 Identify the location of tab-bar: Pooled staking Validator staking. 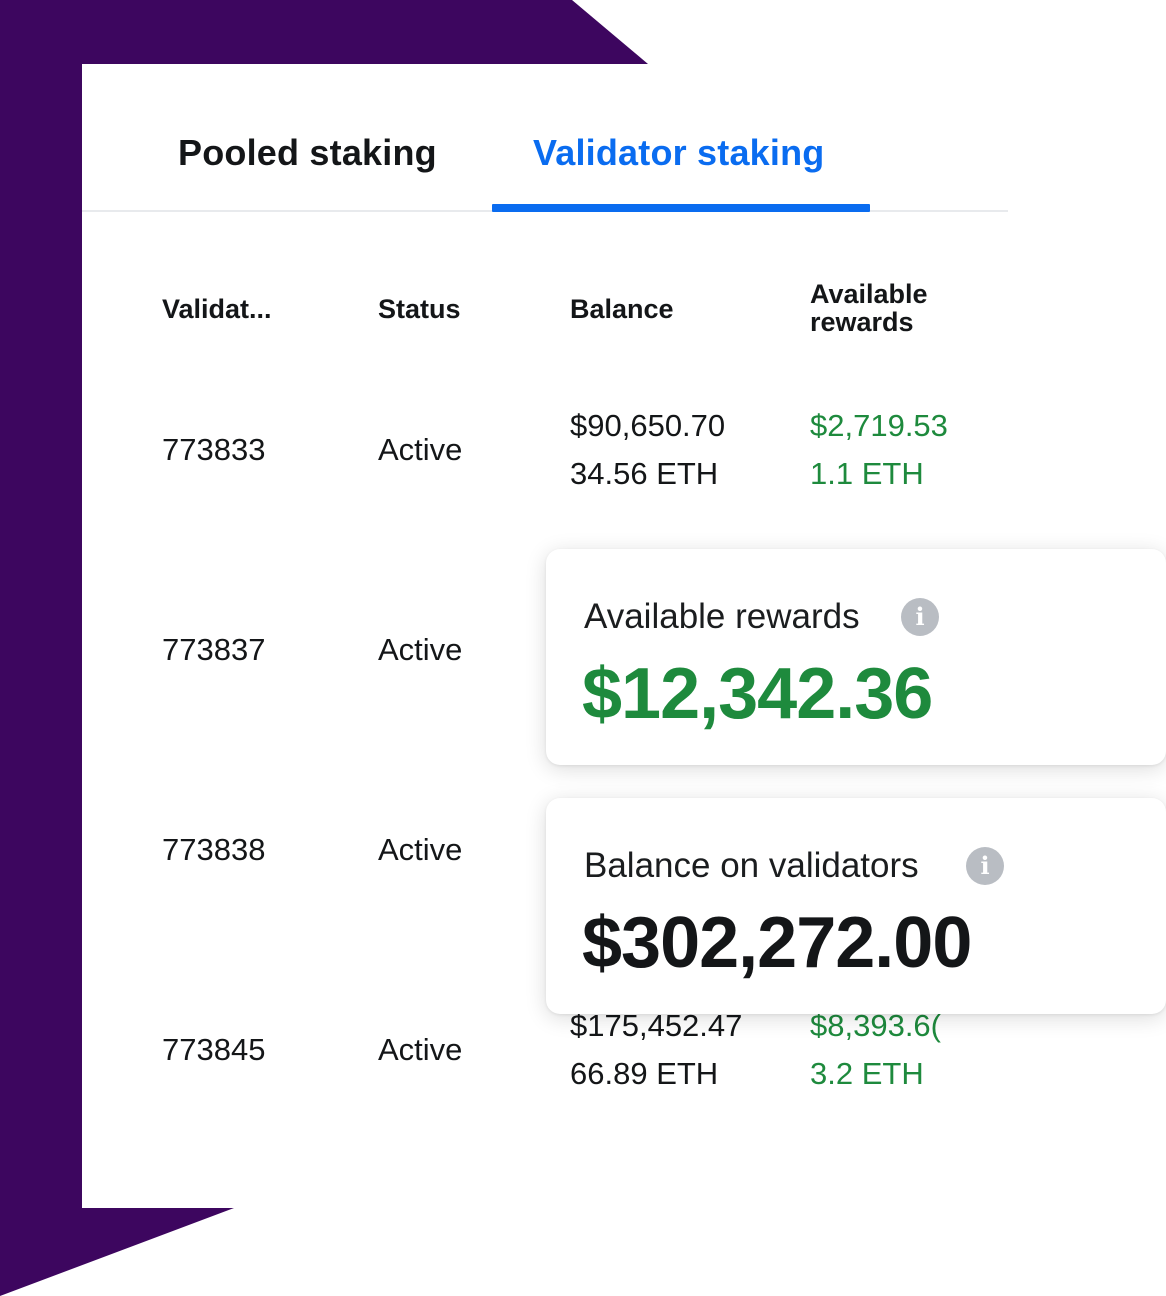
(545, 138).